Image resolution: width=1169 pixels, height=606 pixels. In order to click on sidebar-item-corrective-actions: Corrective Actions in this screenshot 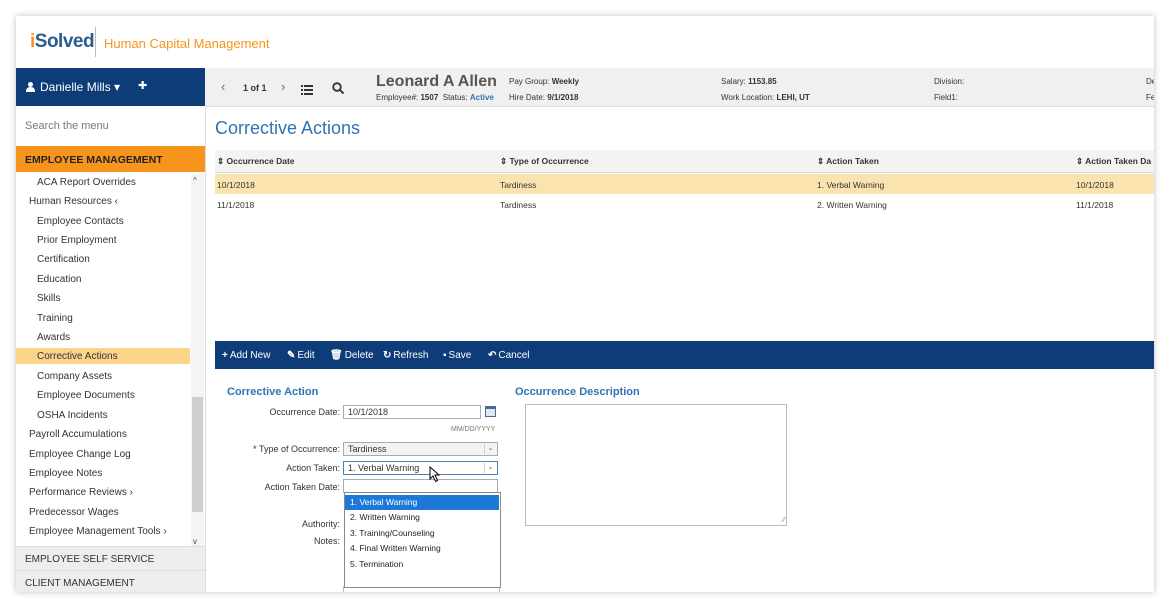, I will do `click(103, 356)`.